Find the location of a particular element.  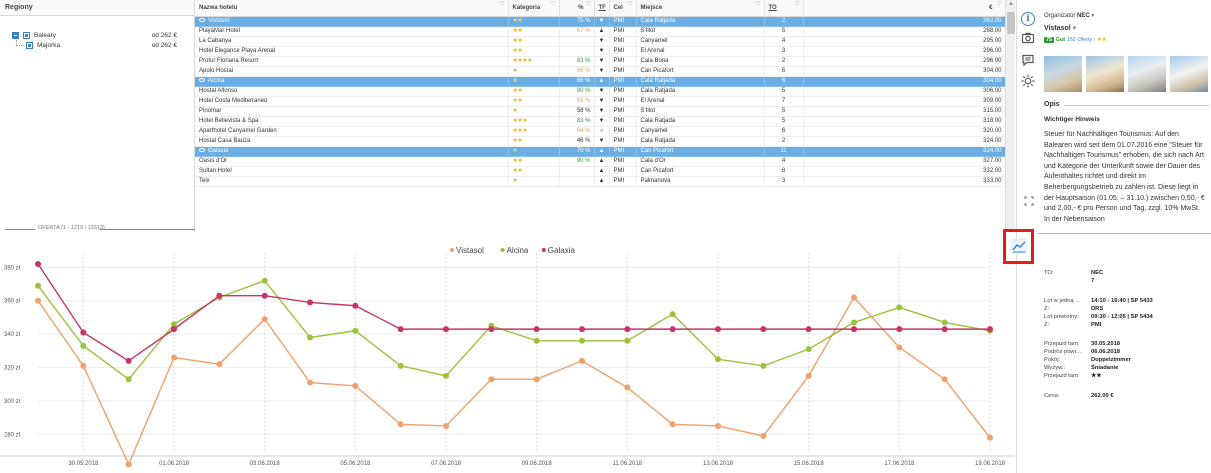

hotel-name-cell: Aparthotel Canyamel Garden is located at coordinates (352, 131).